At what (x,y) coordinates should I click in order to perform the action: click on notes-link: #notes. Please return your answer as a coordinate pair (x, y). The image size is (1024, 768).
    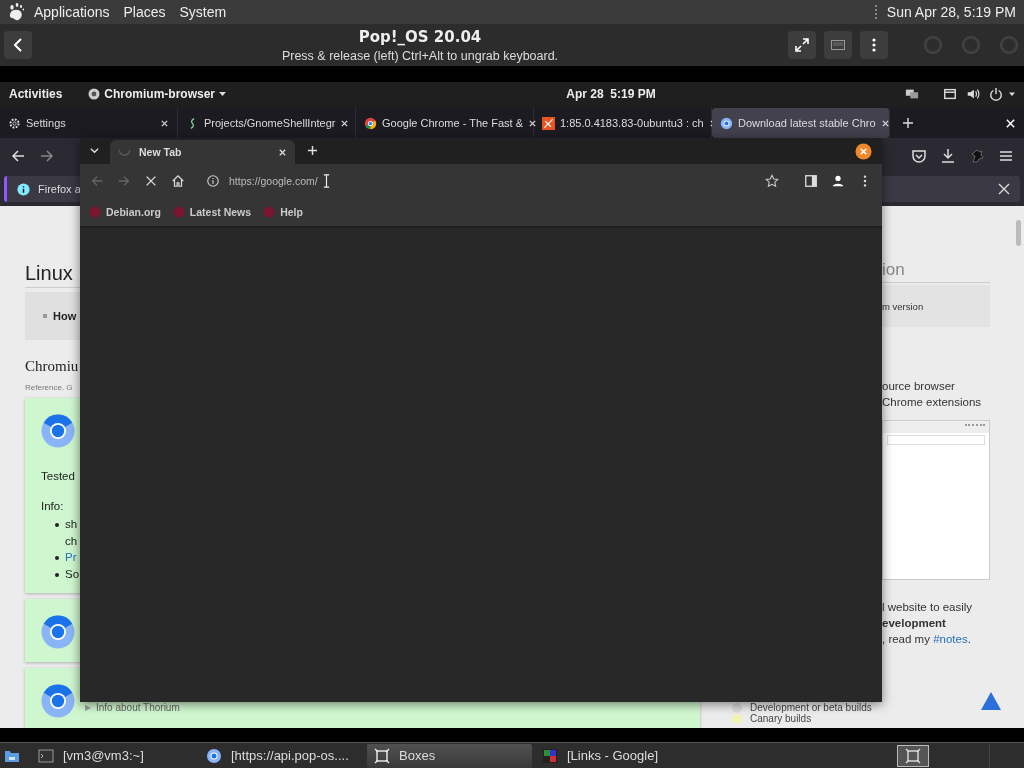
    Looking at the image, I should click on (950, 639).